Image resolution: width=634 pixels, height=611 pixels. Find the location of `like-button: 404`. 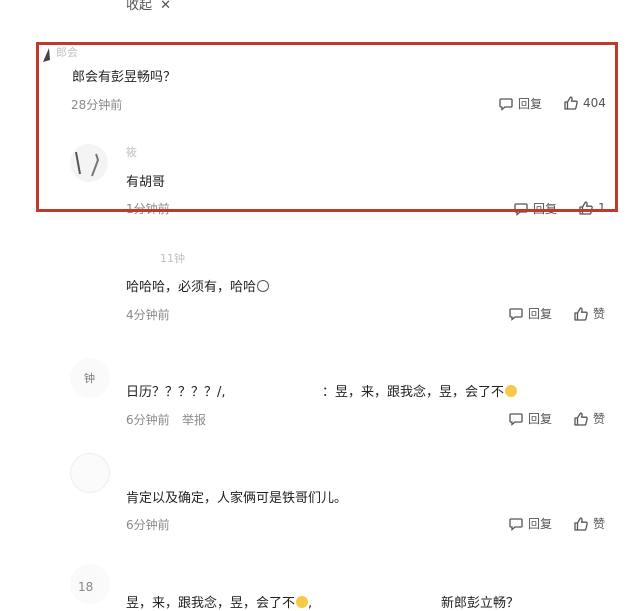

like-button: 404 is located at coordinates (584, 103).